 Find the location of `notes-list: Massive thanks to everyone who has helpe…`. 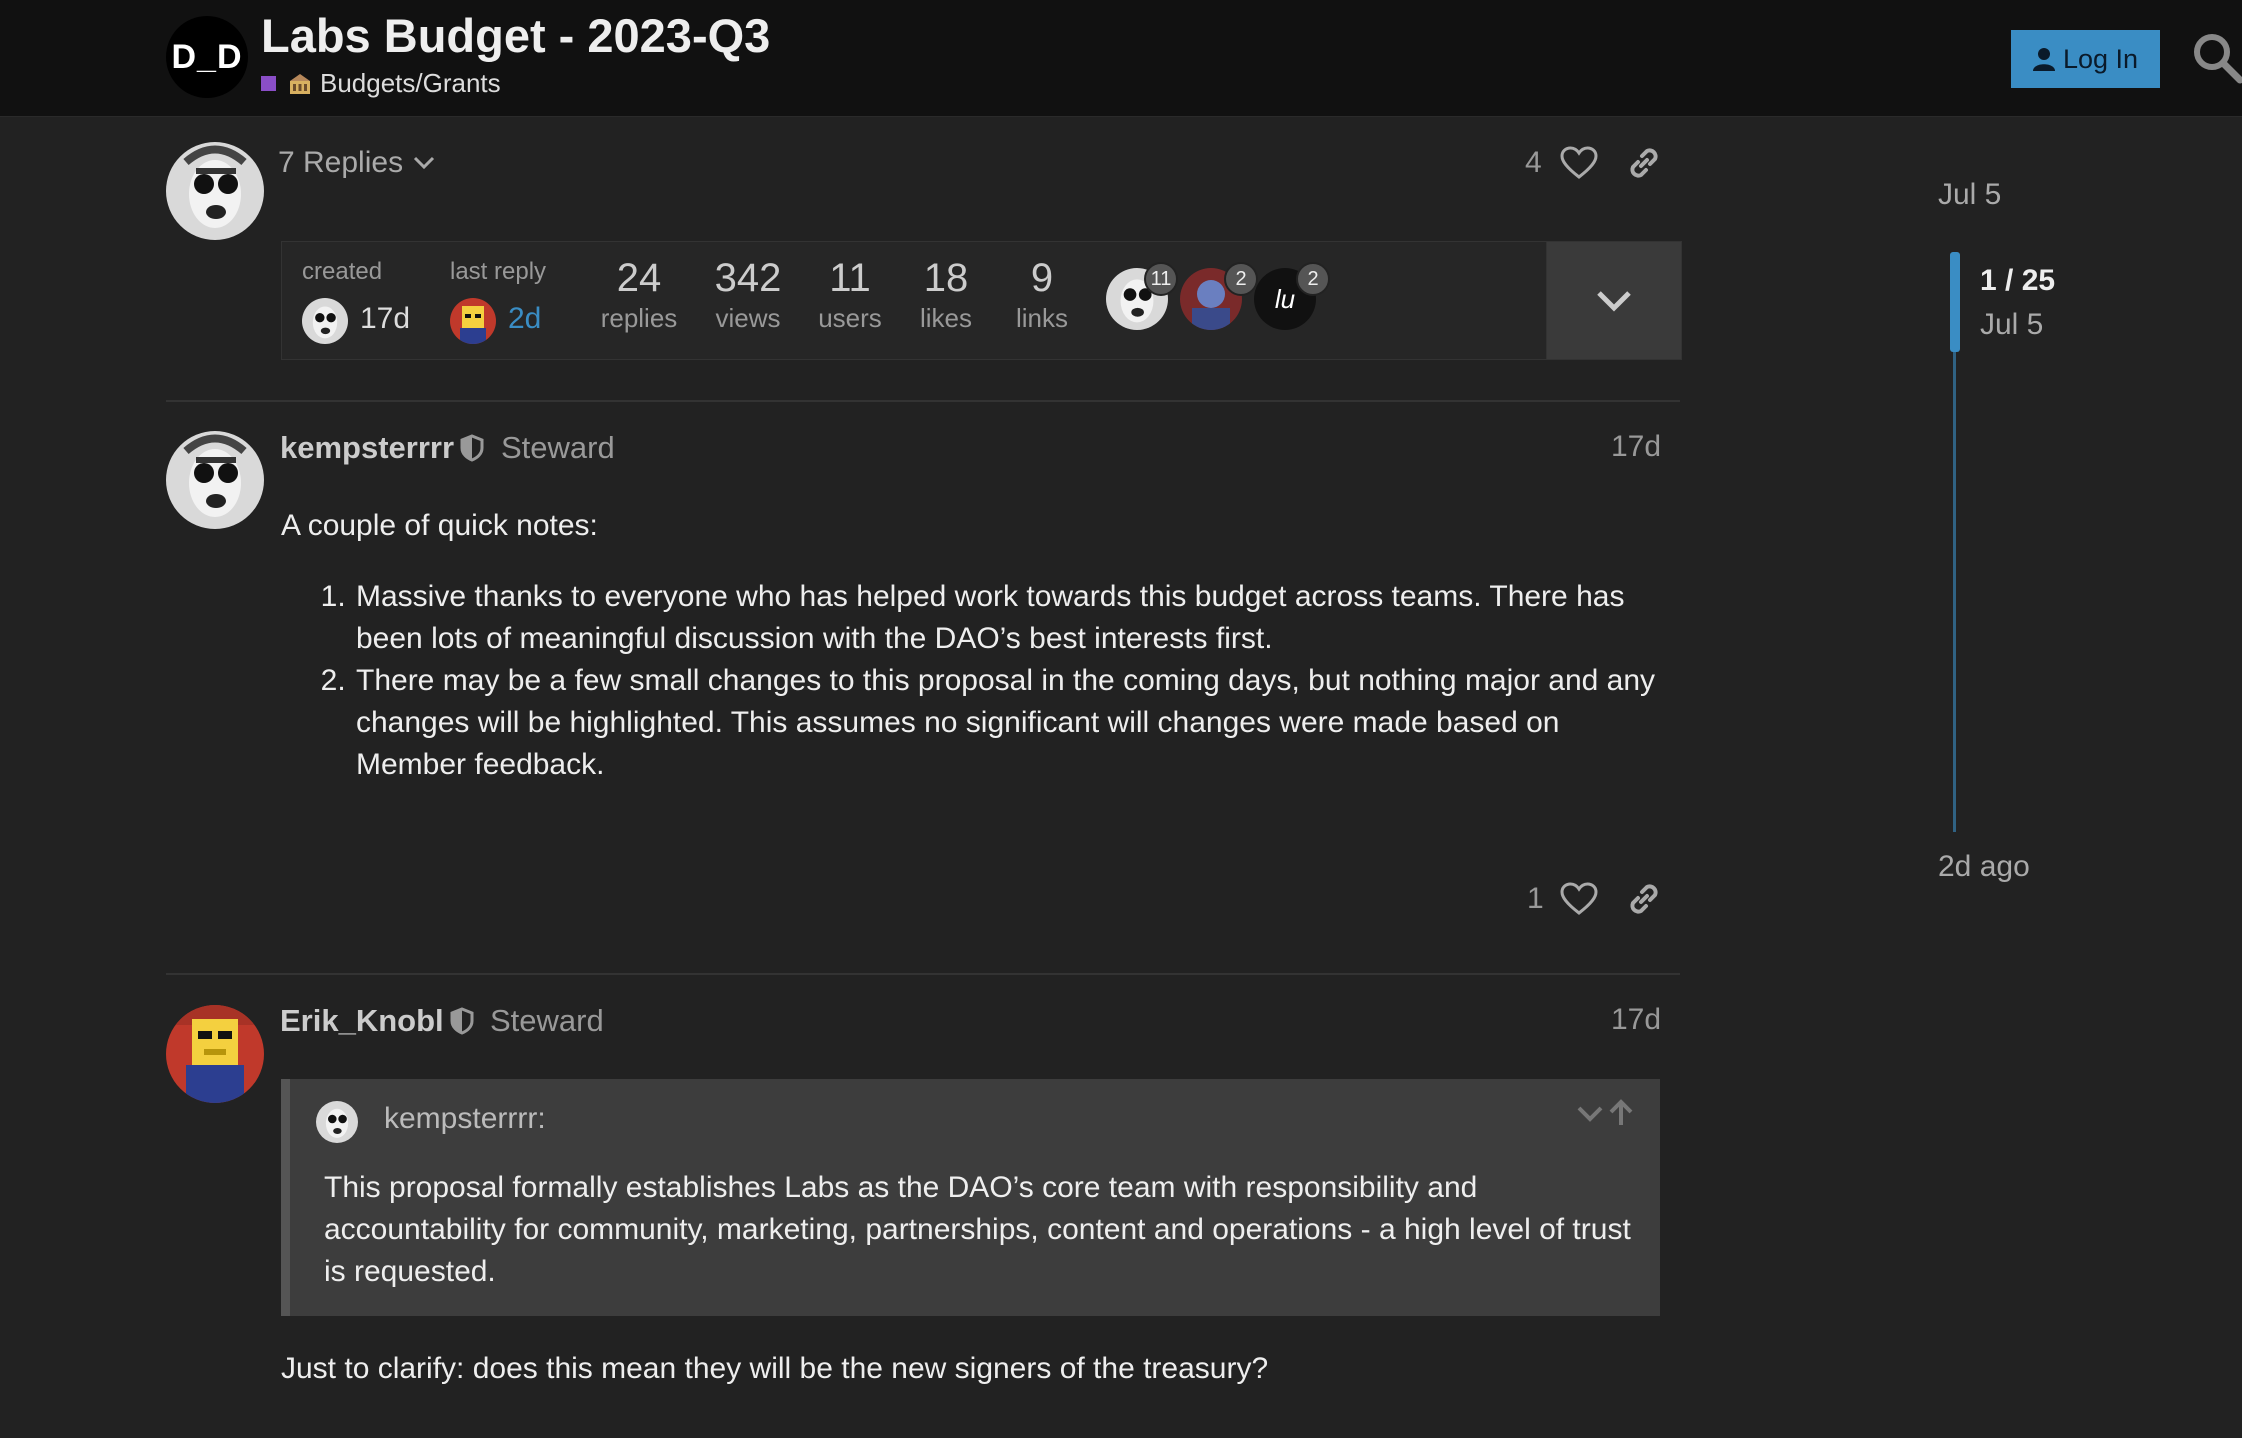

notes-list: Massive thanks to everyone who has helpe… is located at coordinates (971, 681).